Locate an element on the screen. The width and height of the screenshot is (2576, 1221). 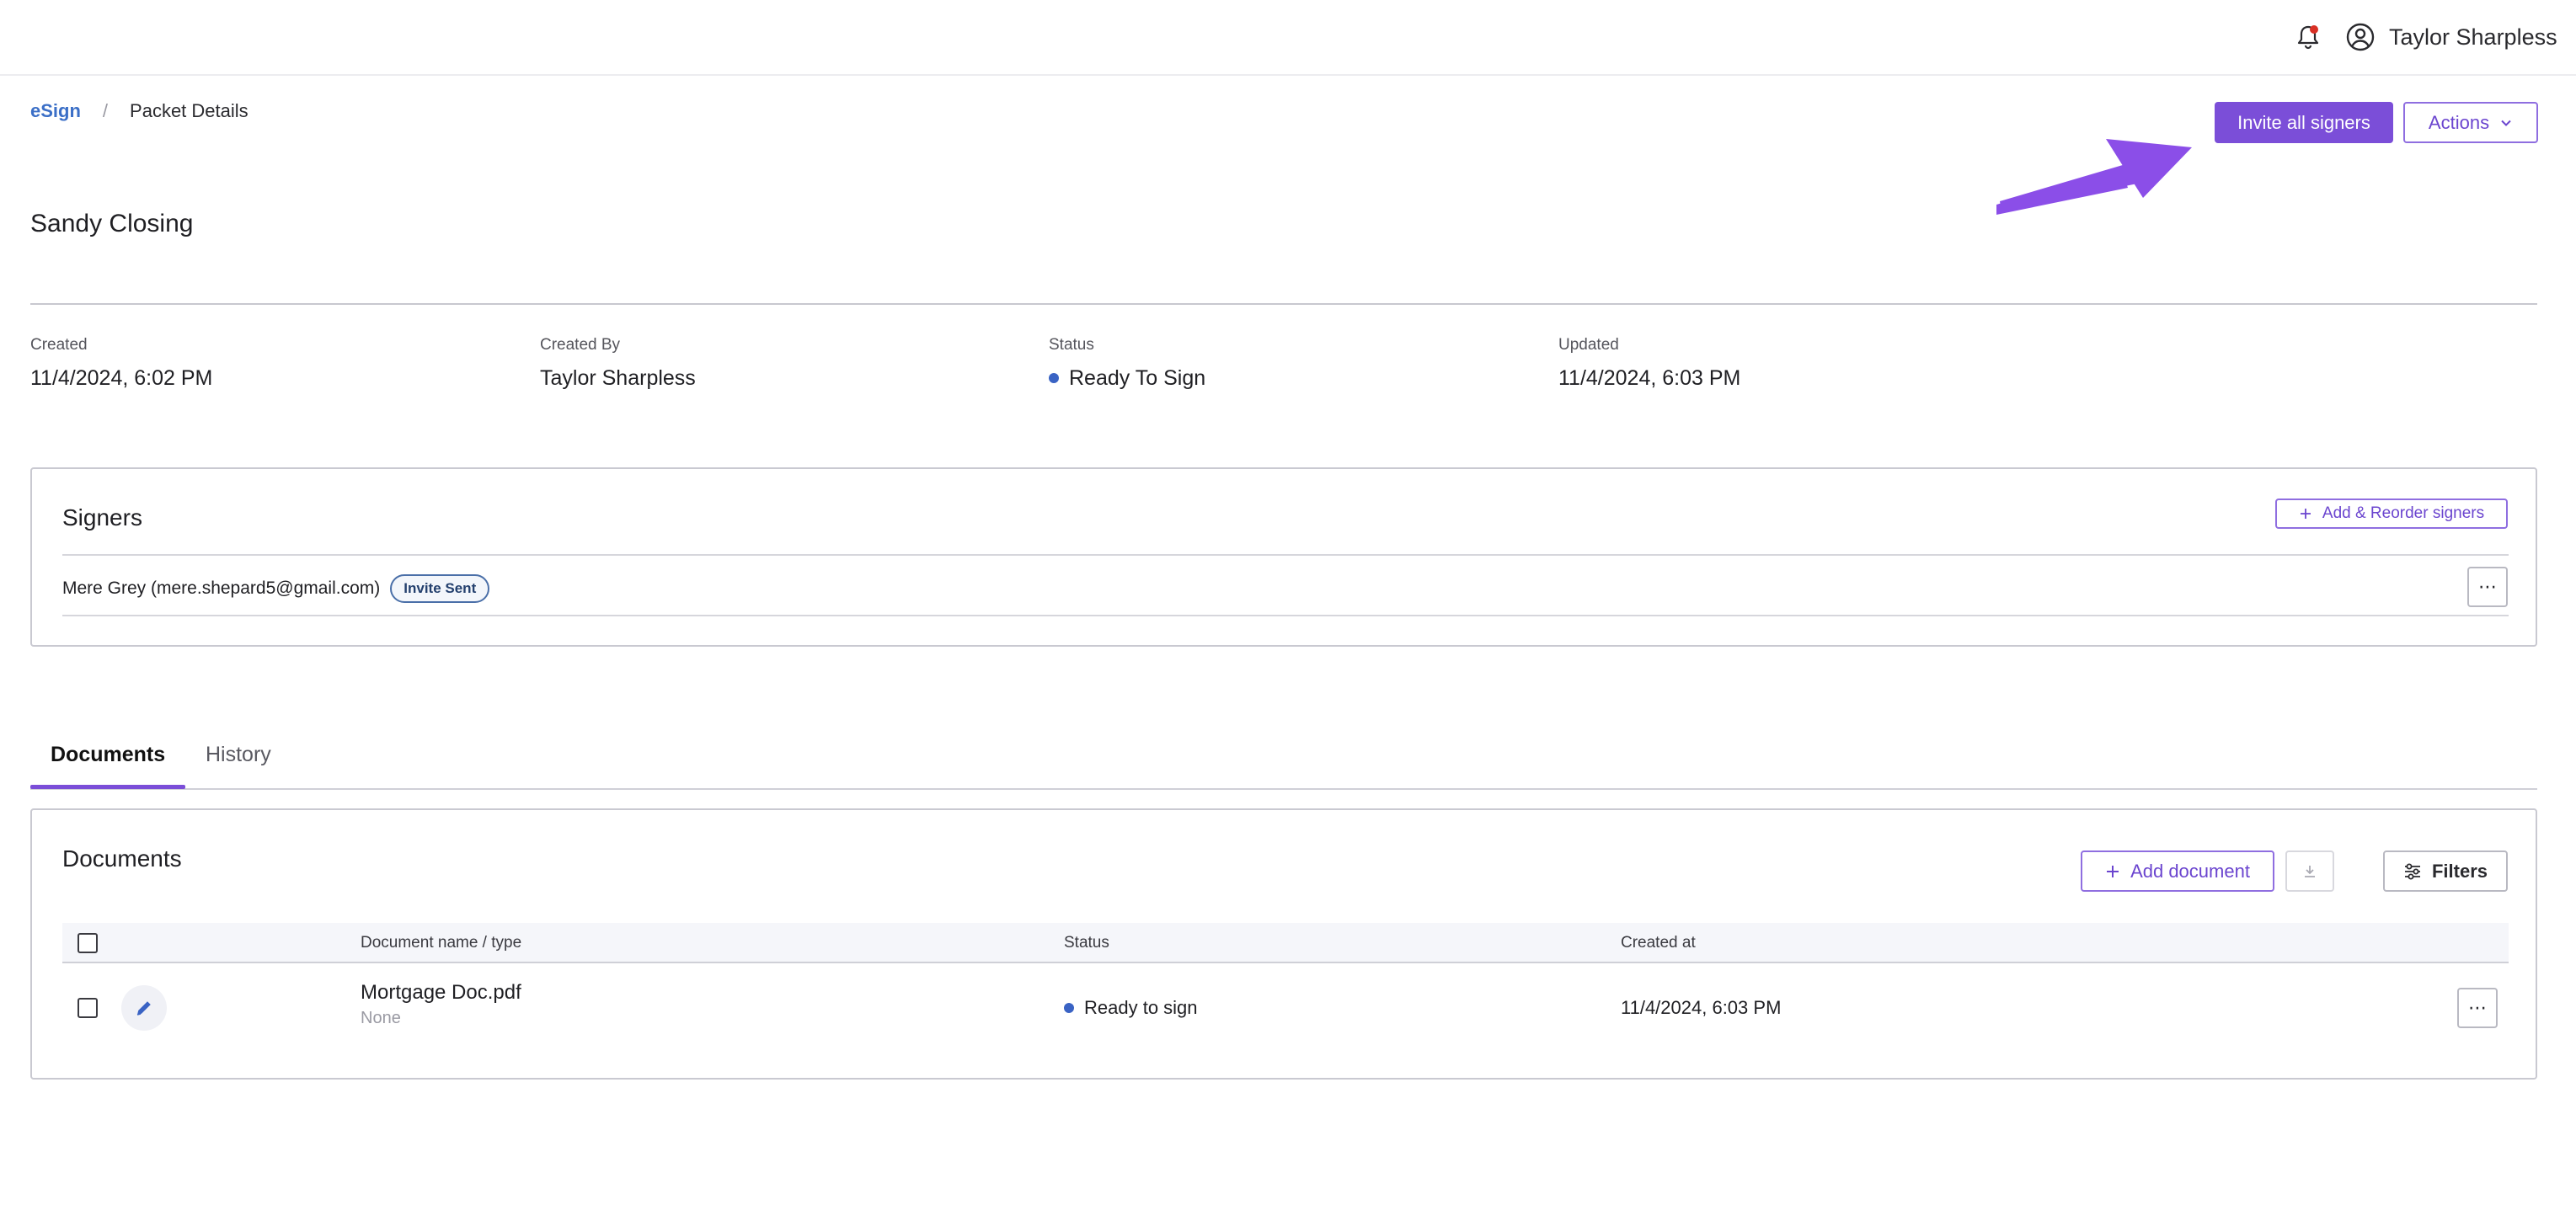
page-title: Sandy Closing is located at coordinates (112, 223).